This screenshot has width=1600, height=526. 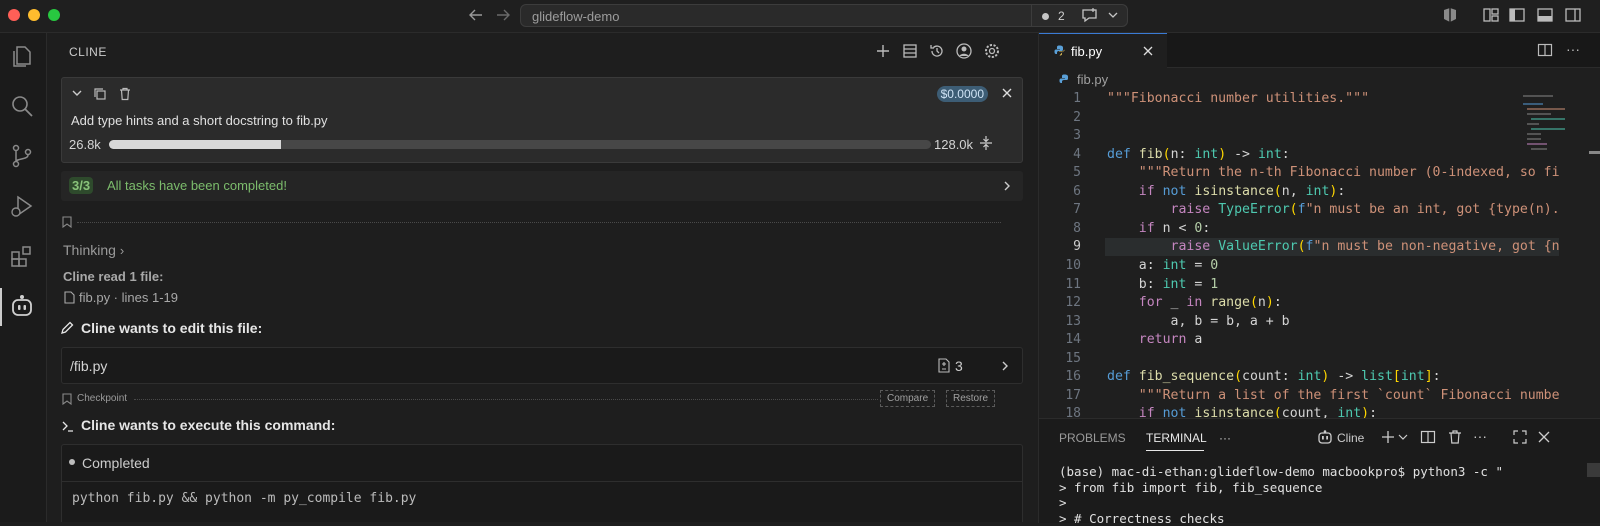 I want to click on code-line: if not isinstance(count, int):, so click(x=1242, y=412).